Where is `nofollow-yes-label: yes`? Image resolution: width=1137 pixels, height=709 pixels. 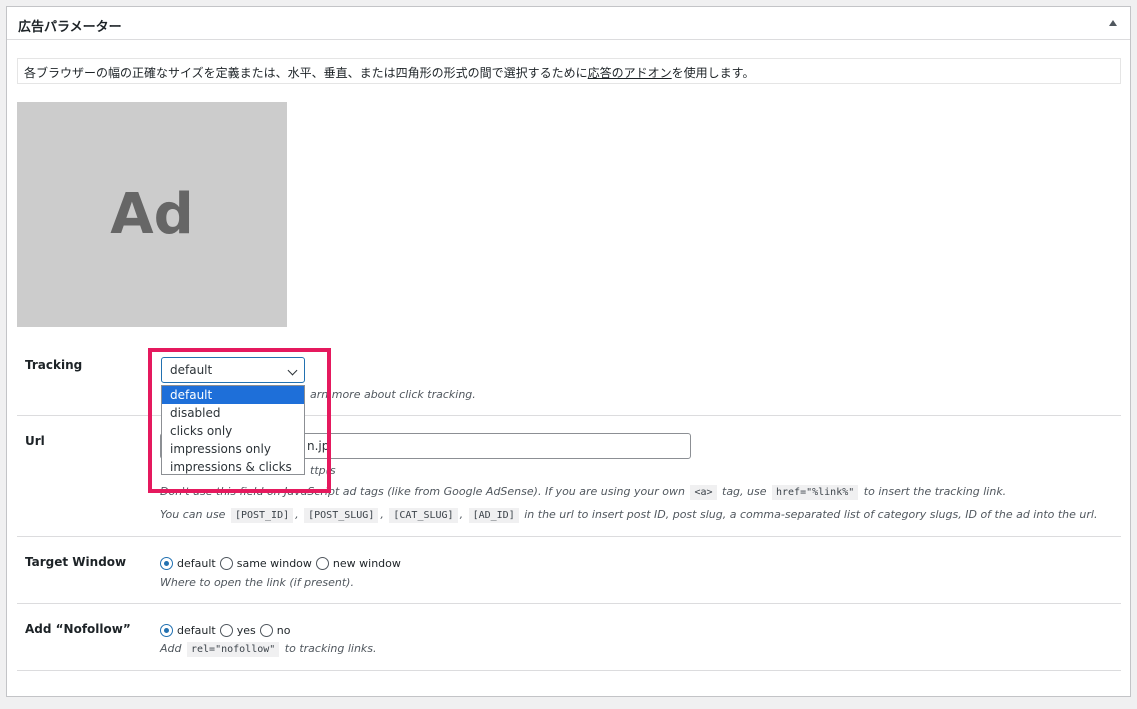
nofollow-yes-label: yes is located at coordinates (246, 630).